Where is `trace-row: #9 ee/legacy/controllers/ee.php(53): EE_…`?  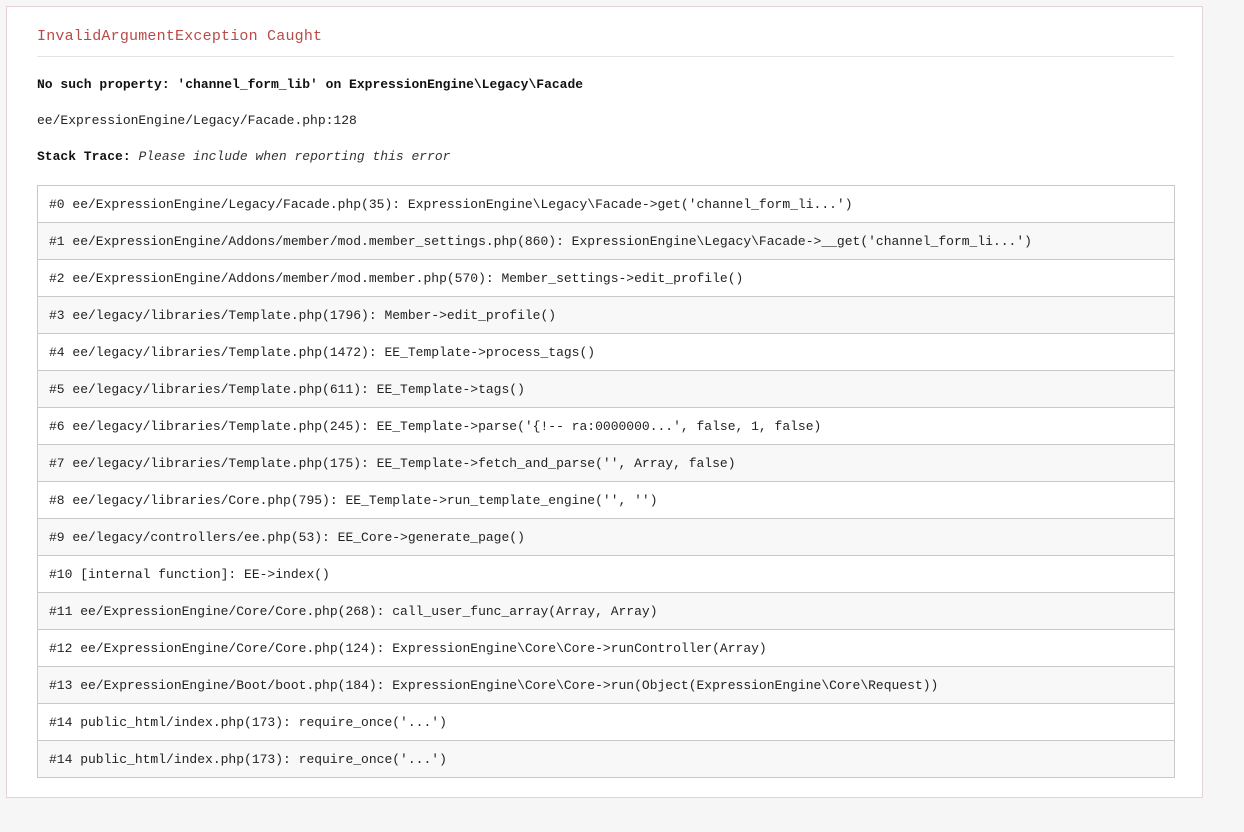
trace-row: #9 ee/legacy/controllers/ee.php(53): EE_… is located at coordinates (606, 537).